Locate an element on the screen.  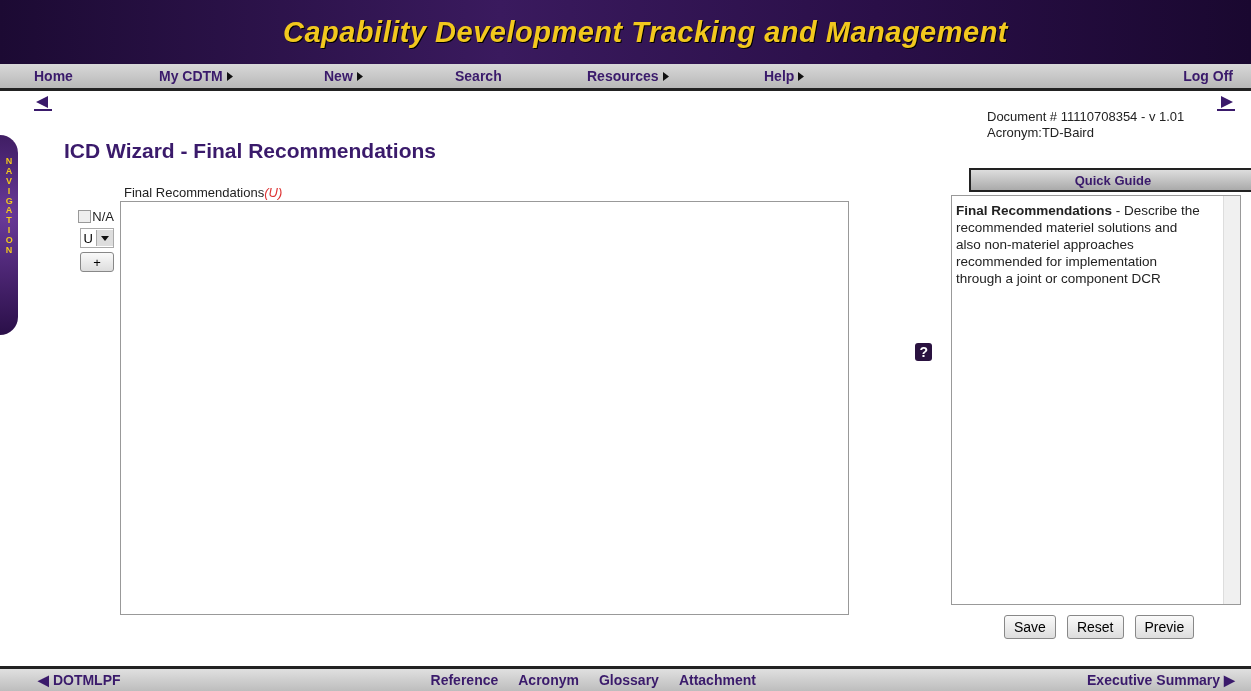
menu-item: Home is located at coordinates (96, 76).